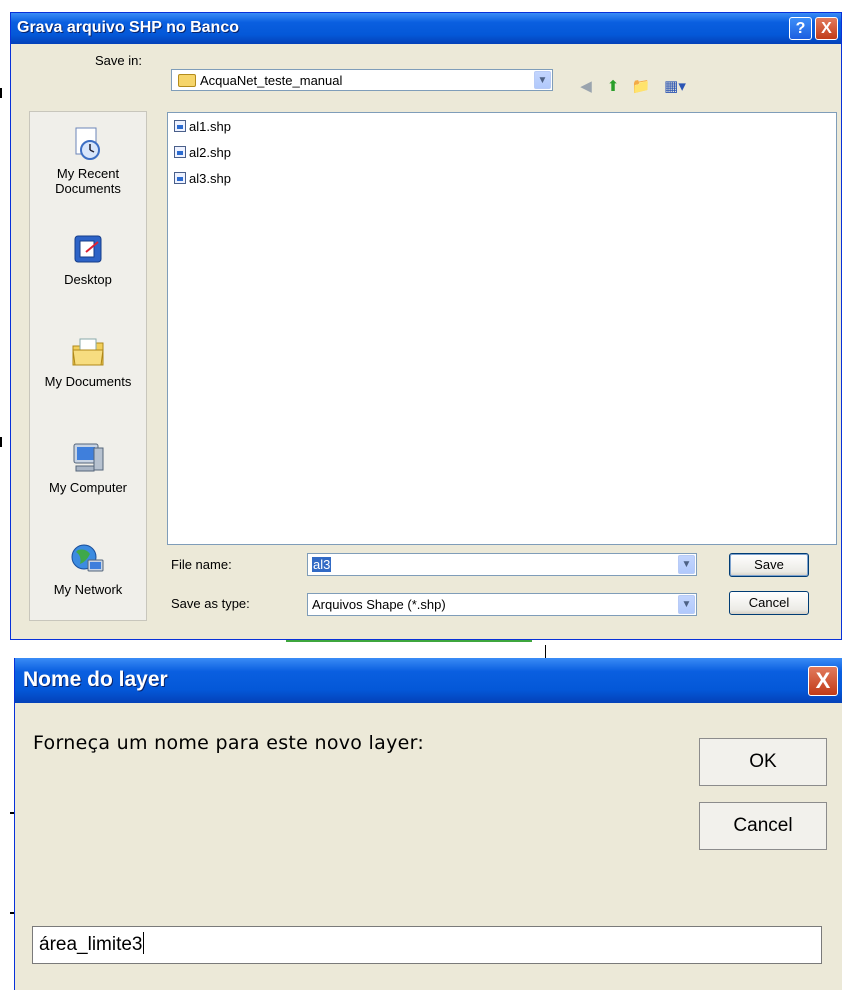 The height and width of the screenshot is (990, 842). I want to click on save-in-label: Save in:, so click(118, 60).